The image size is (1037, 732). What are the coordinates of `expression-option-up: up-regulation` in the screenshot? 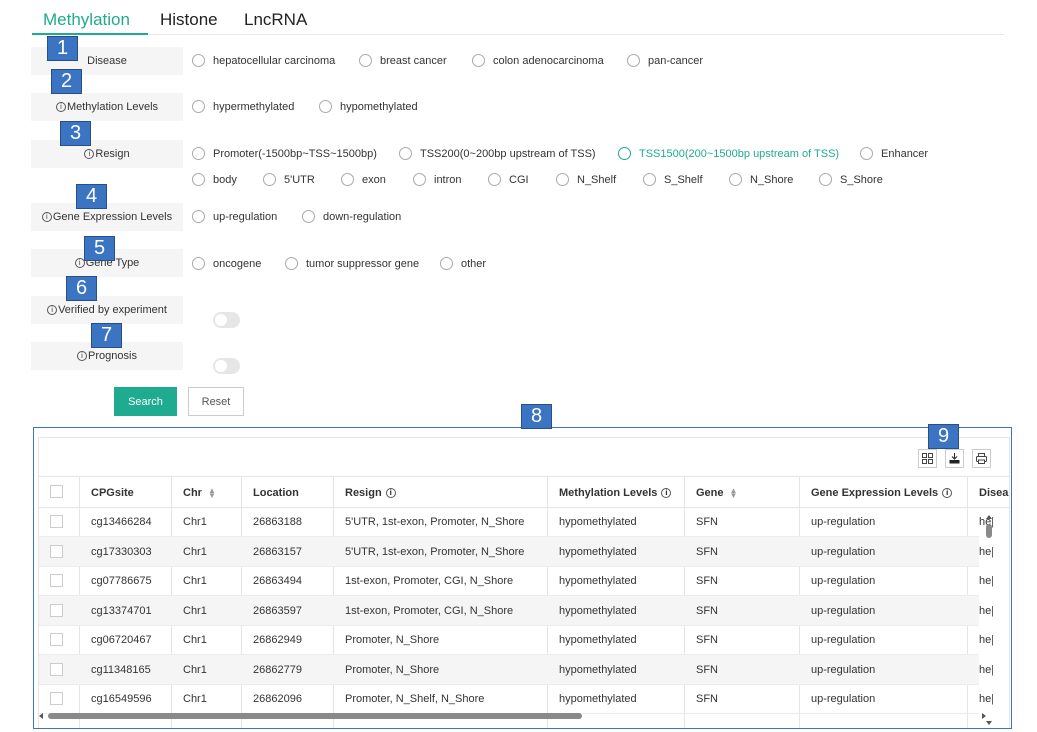 It's located at (234, 216).